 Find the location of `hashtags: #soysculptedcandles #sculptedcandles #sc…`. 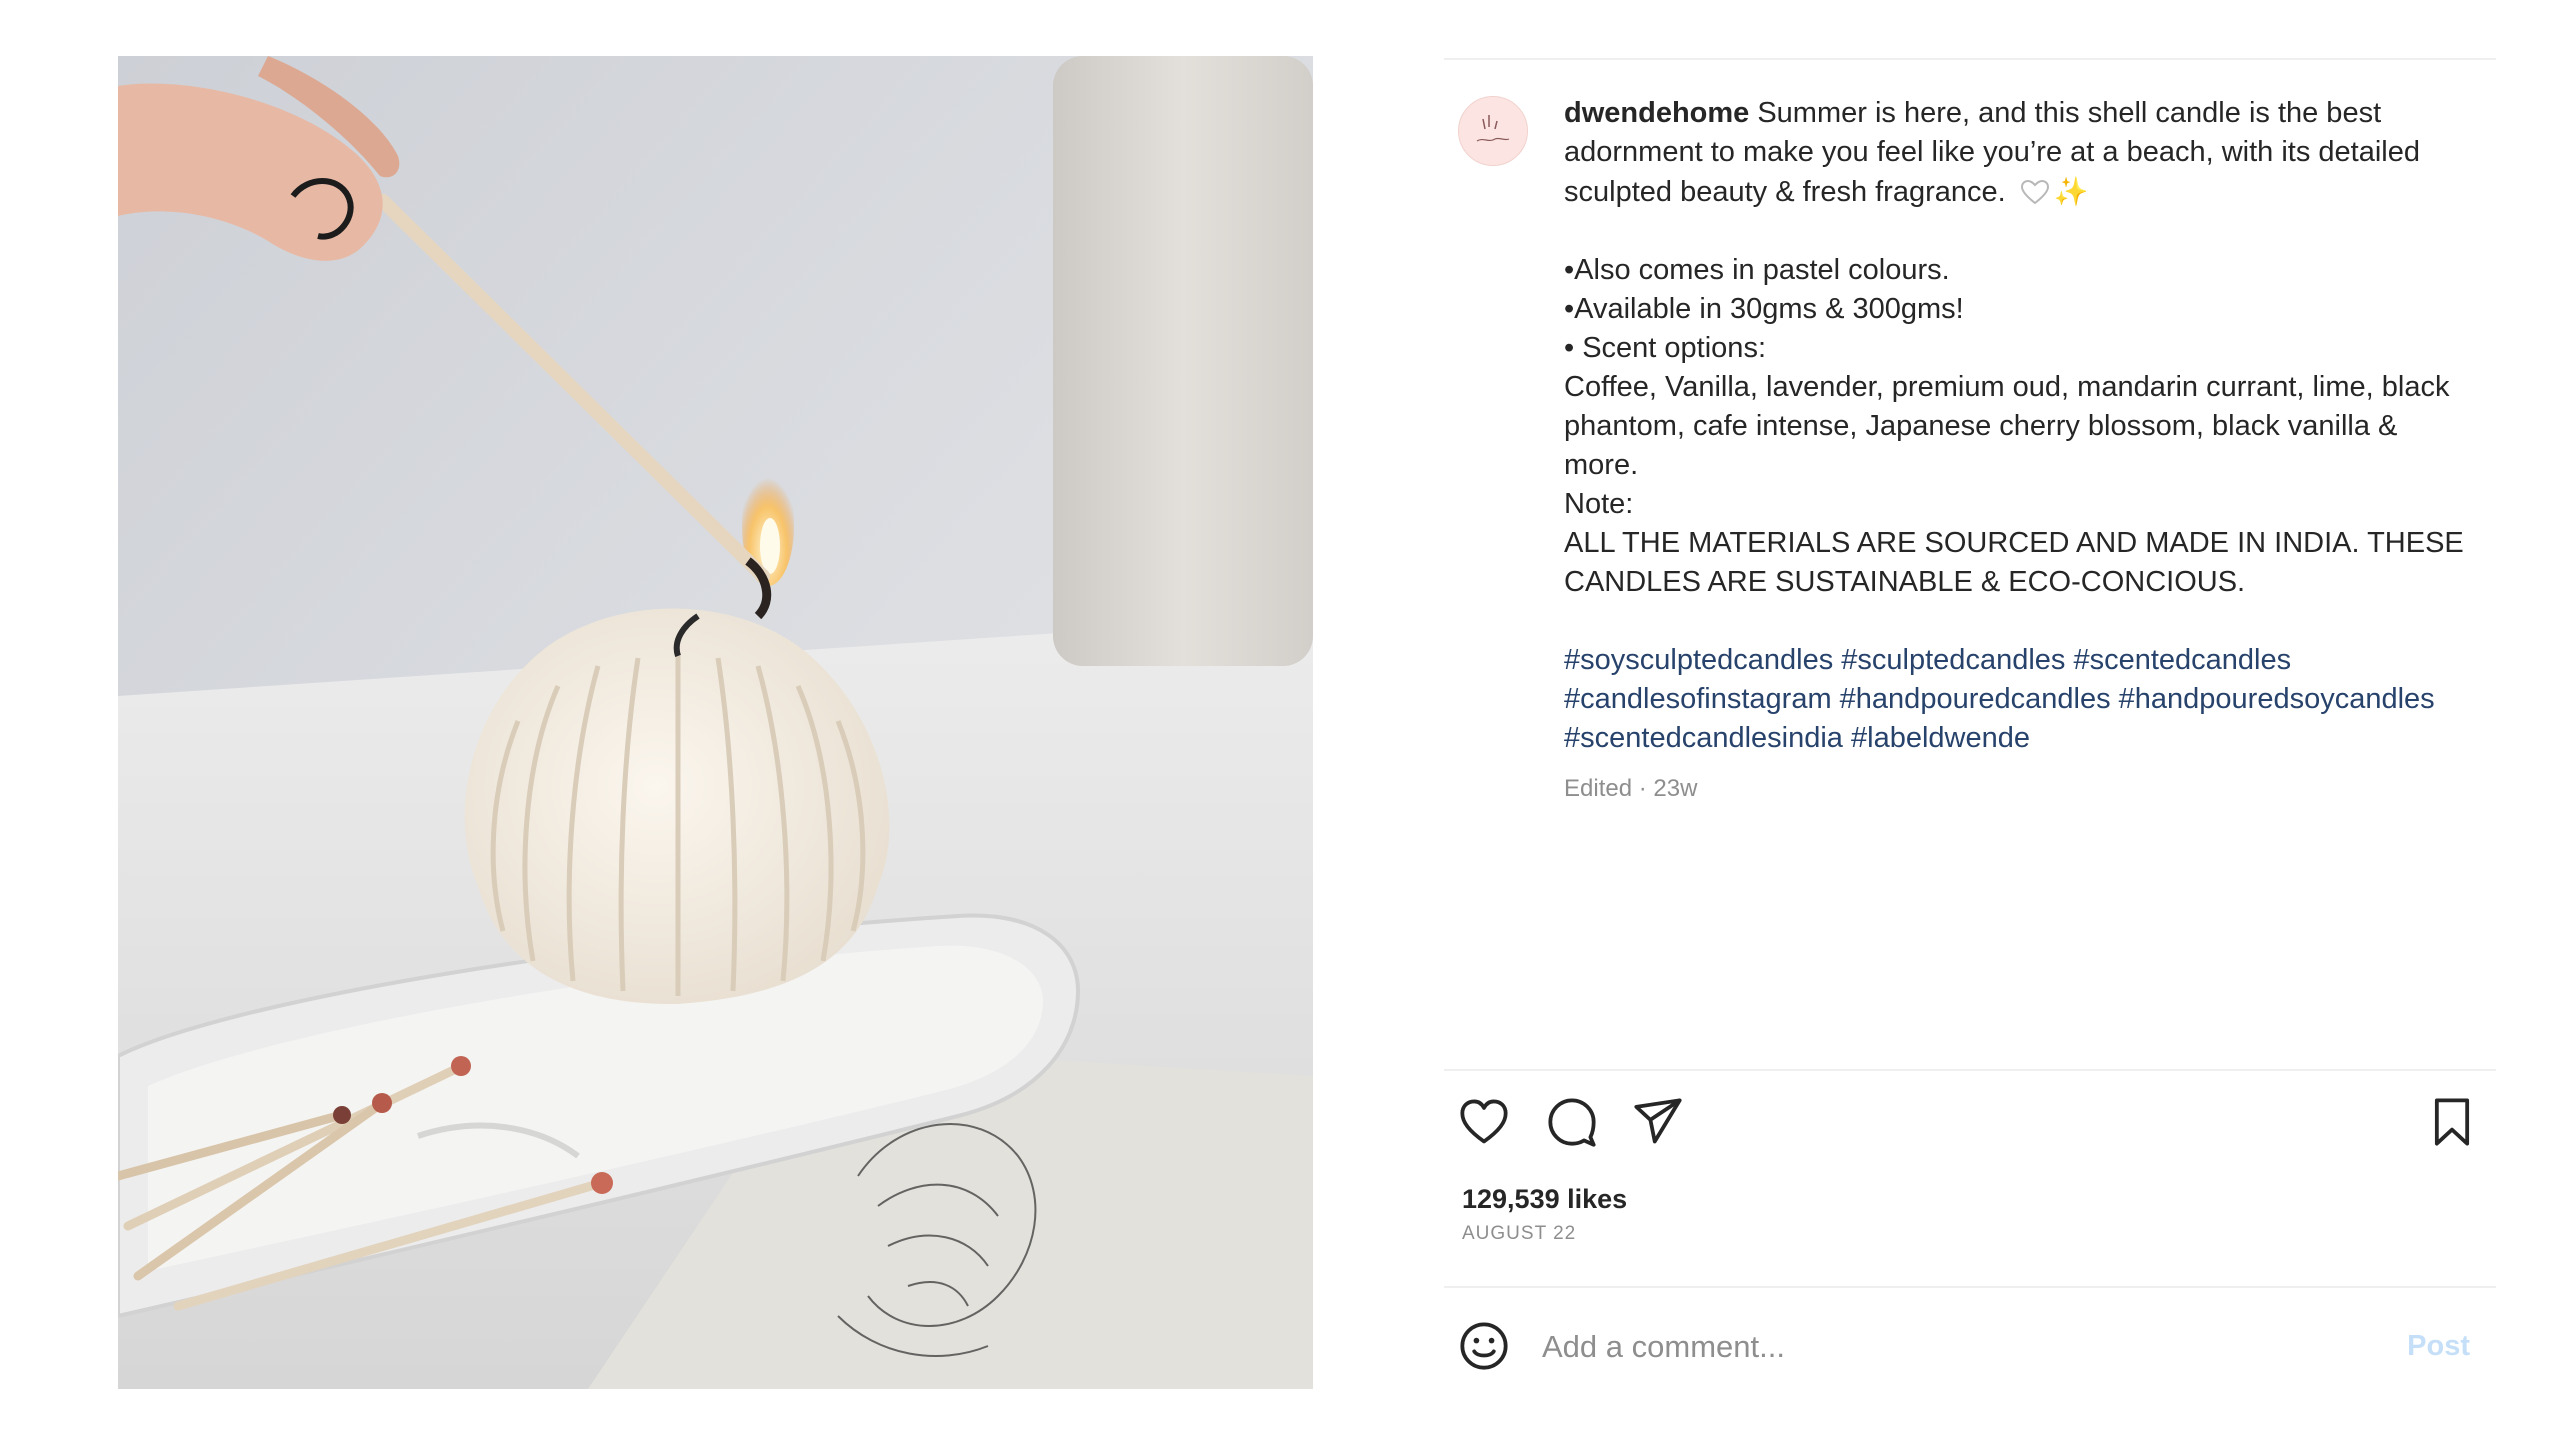

hashtags: #soysculptedcandles #sculptedcandles #sc… is located at coordinates (2014, 699).